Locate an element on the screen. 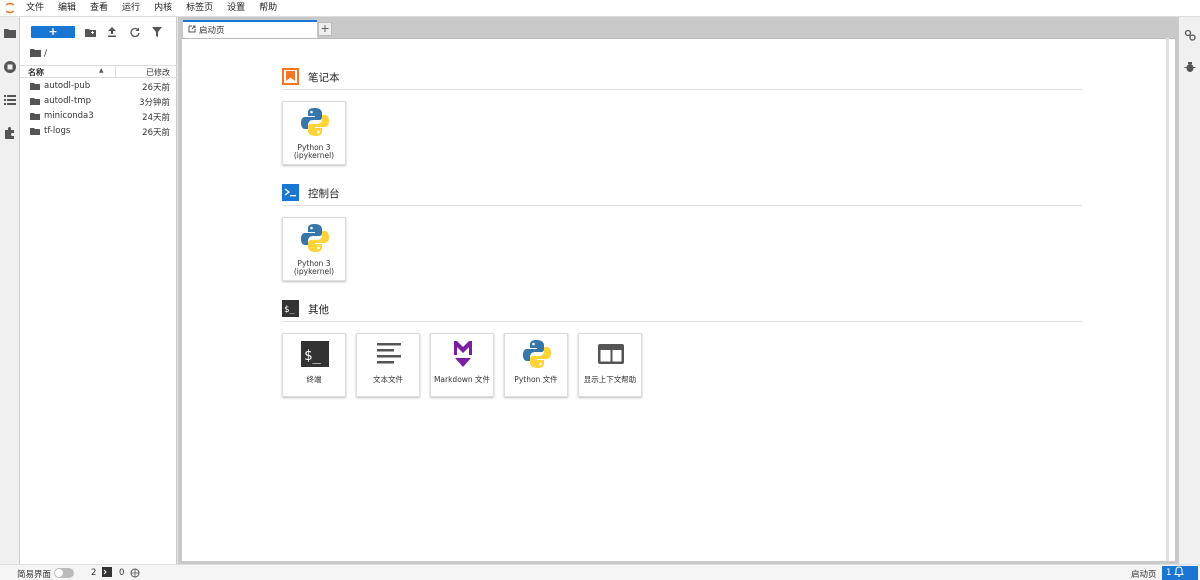 This screenshot has width=1200, height=580. menu-run: 运行 is located at coordinates (131, 8).